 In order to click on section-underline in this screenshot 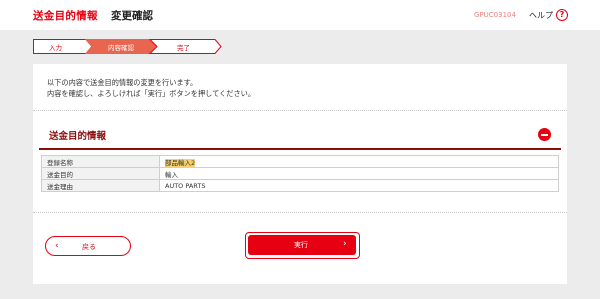, I will do `click(300, 149)`.